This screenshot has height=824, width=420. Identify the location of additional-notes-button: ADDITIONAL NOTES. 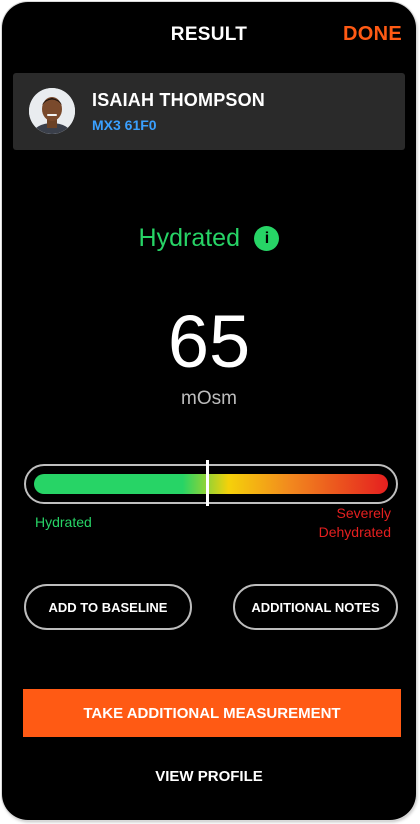
(315, 607).